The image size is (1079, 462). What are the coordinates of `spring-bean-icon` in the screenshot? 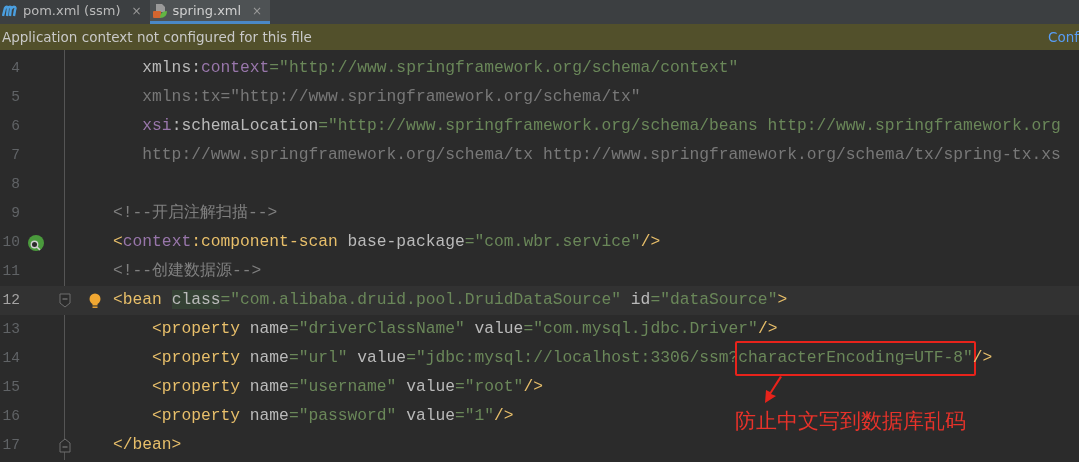 It's located at (36, 242).